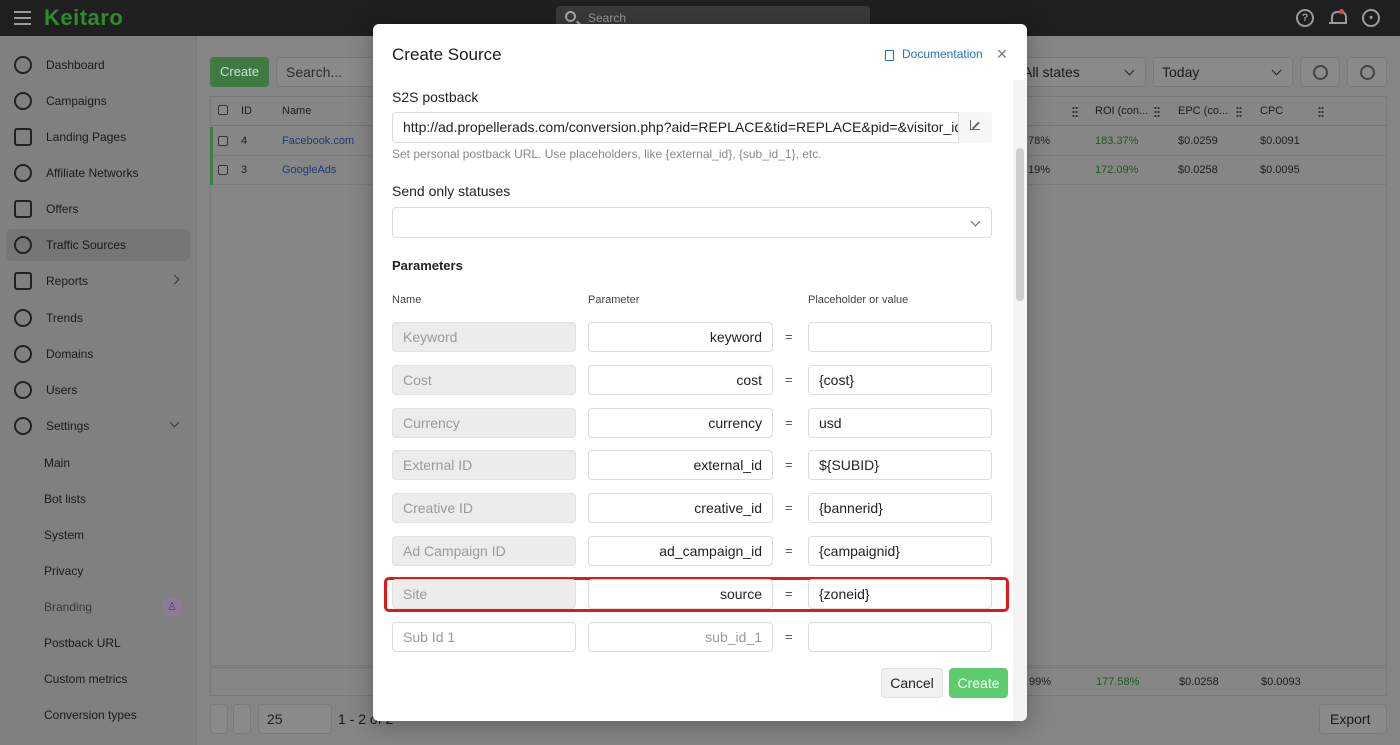  What do you see at coordinates (92, 173) in the screenshot?
I see `sidebar-item-label: Affiliate Networks` at bounding box center [92, 173].